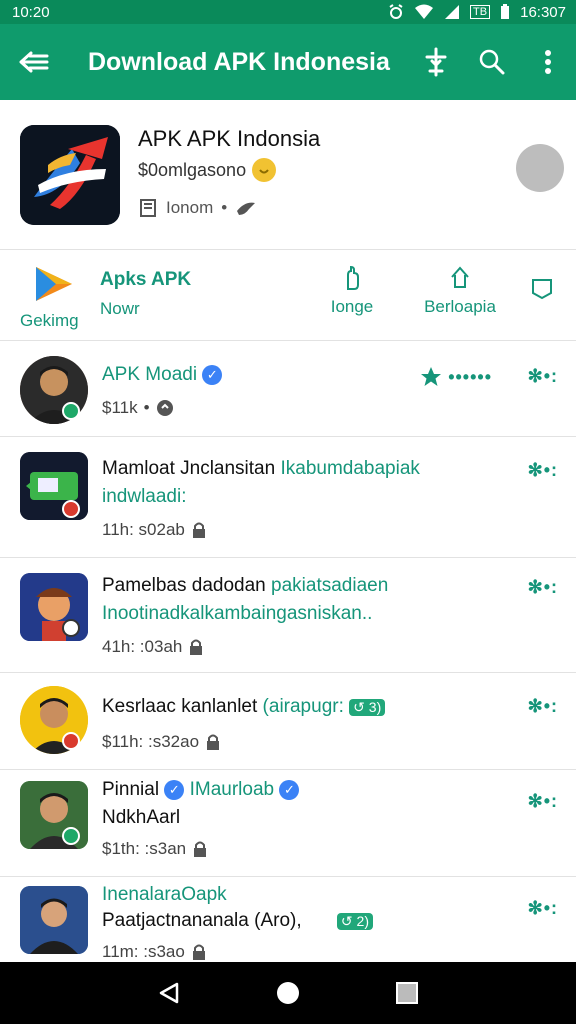 The width and height of the screenshot is (576, 1024). I want to click on item-subtitle: NdkhAarl, so click(141, 817).